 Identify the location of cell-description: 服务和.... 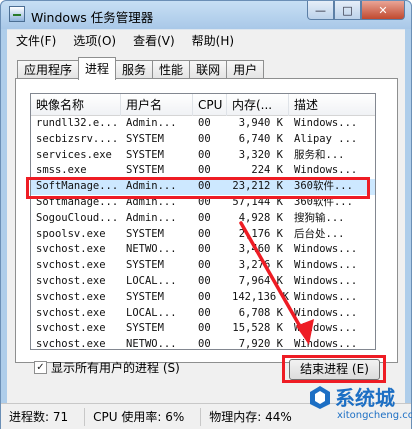
(319, 154).